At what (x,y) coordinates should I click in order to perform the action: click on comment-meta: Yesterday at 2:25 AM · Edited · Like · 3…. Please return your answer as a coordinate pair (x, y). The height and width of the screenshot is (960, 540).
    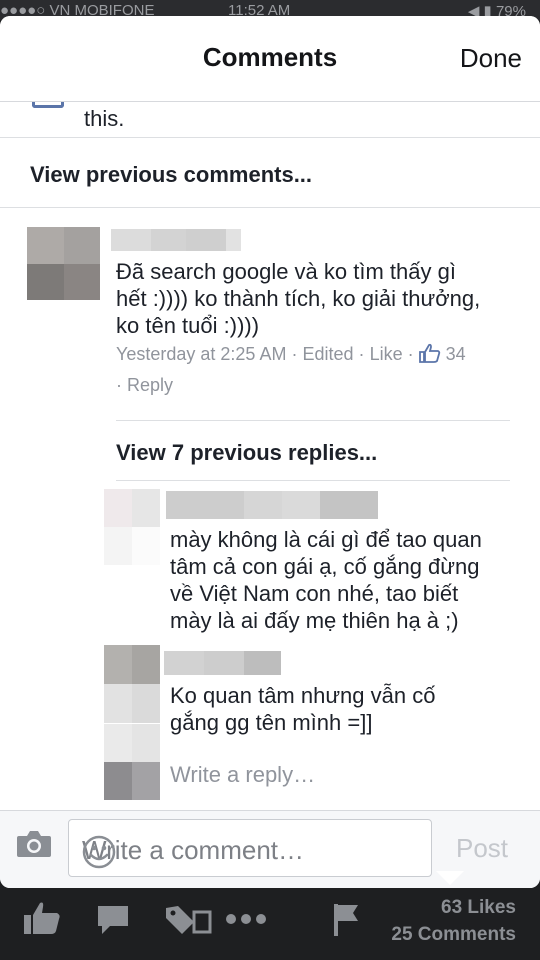
    Looking at the image, I should click on (316, 369).